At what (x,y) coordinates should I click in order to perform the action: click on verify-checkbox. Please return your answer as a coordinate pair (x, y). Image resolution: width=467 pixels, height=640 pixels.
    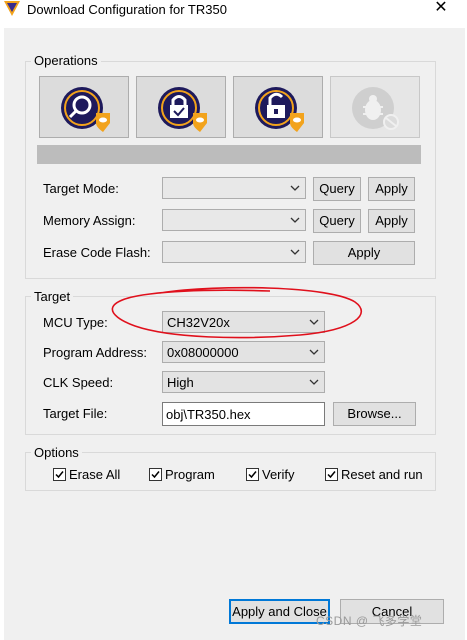
    Looking at the image, I should click on (252, 474).